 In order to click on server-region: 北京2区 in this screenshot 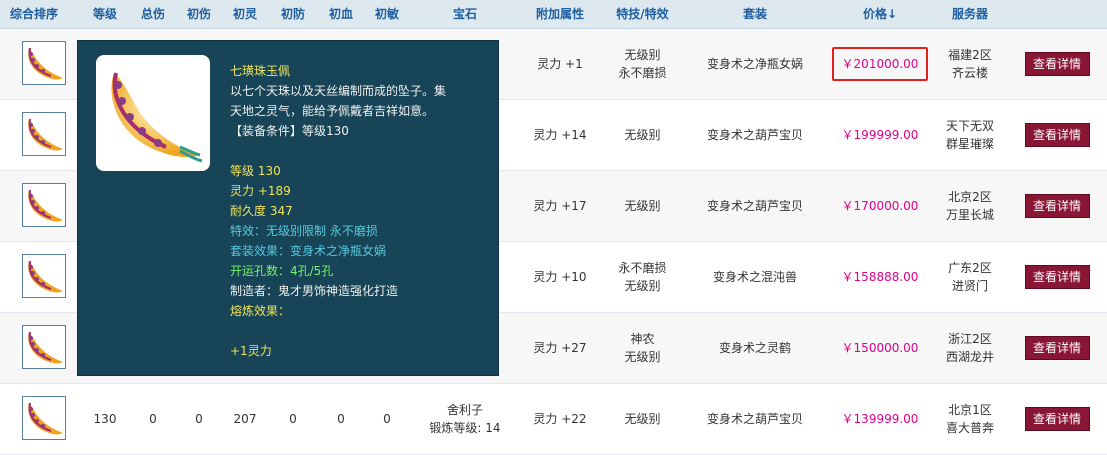, I will do `click(970, 197)`.